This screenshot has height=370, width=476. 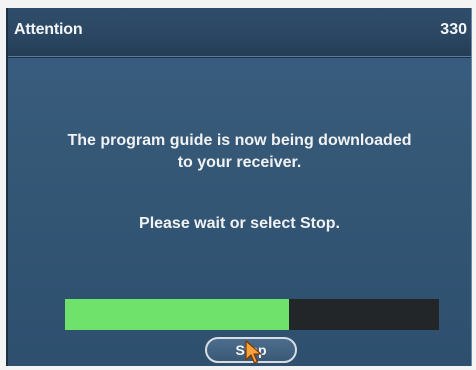 I want to click on dialog-prompt: Please wait or select Stop., so click(x=239, y=223).